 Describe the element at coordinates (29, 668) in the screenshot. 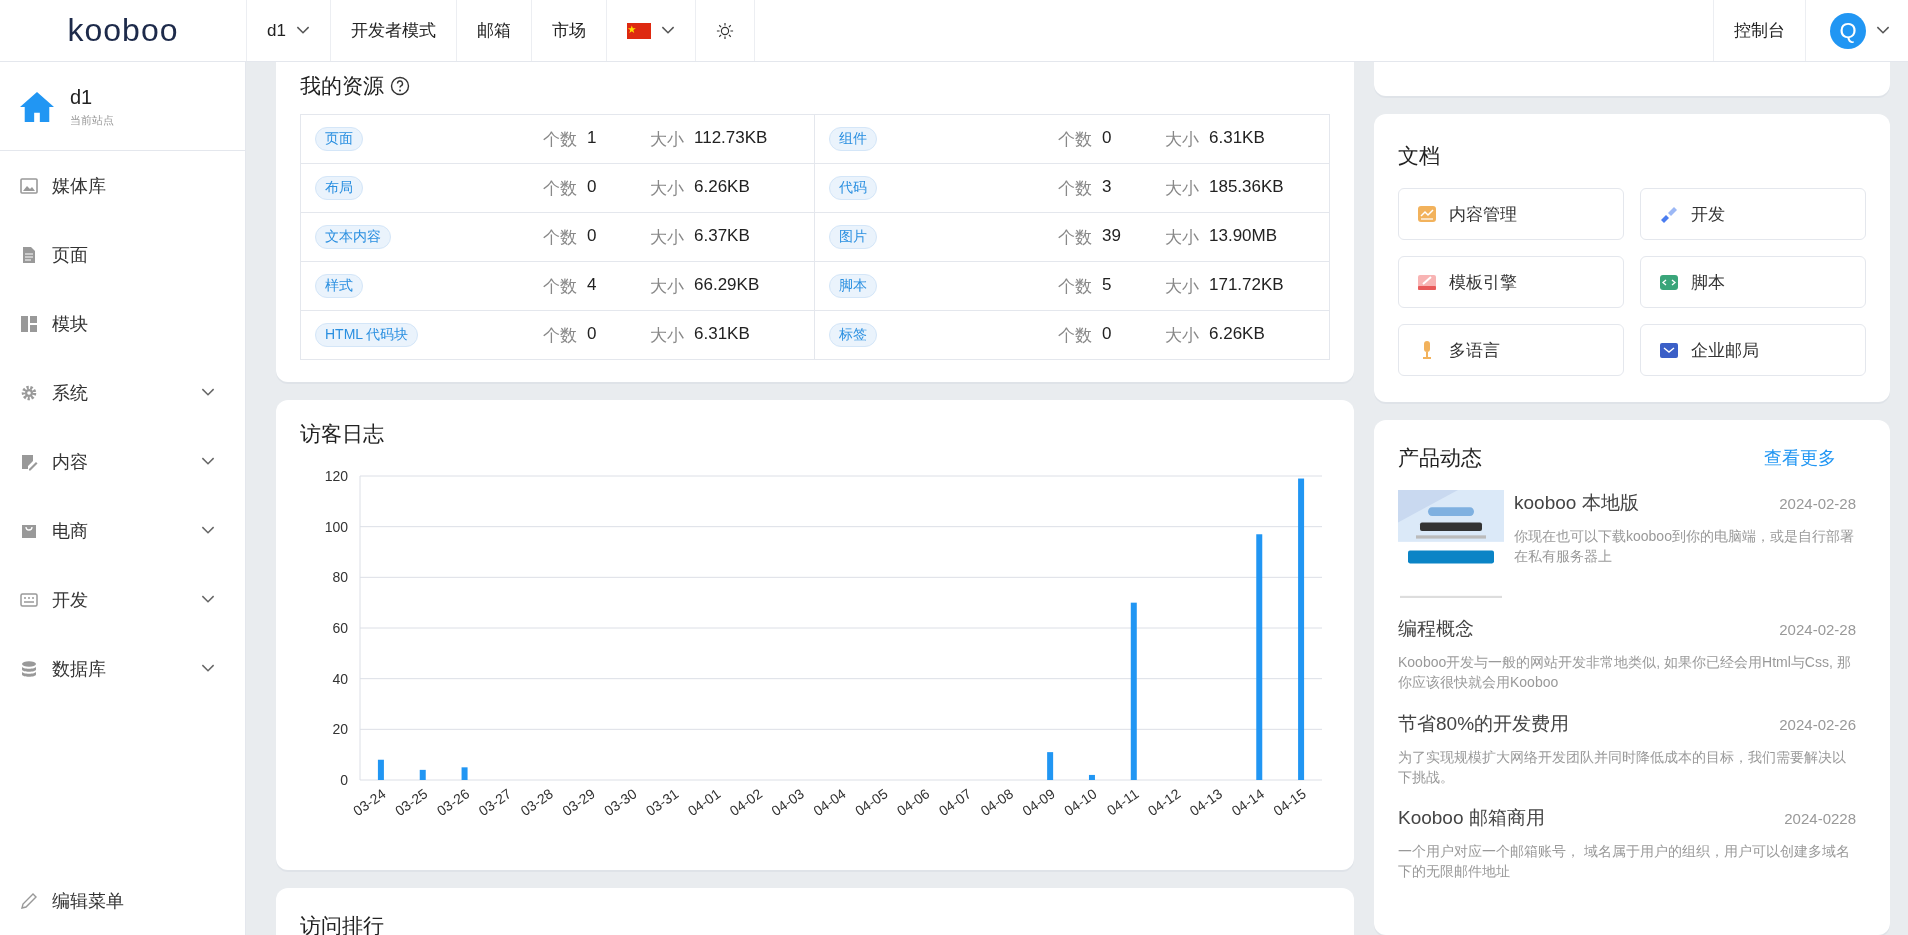

I see `database-icon` at that location.